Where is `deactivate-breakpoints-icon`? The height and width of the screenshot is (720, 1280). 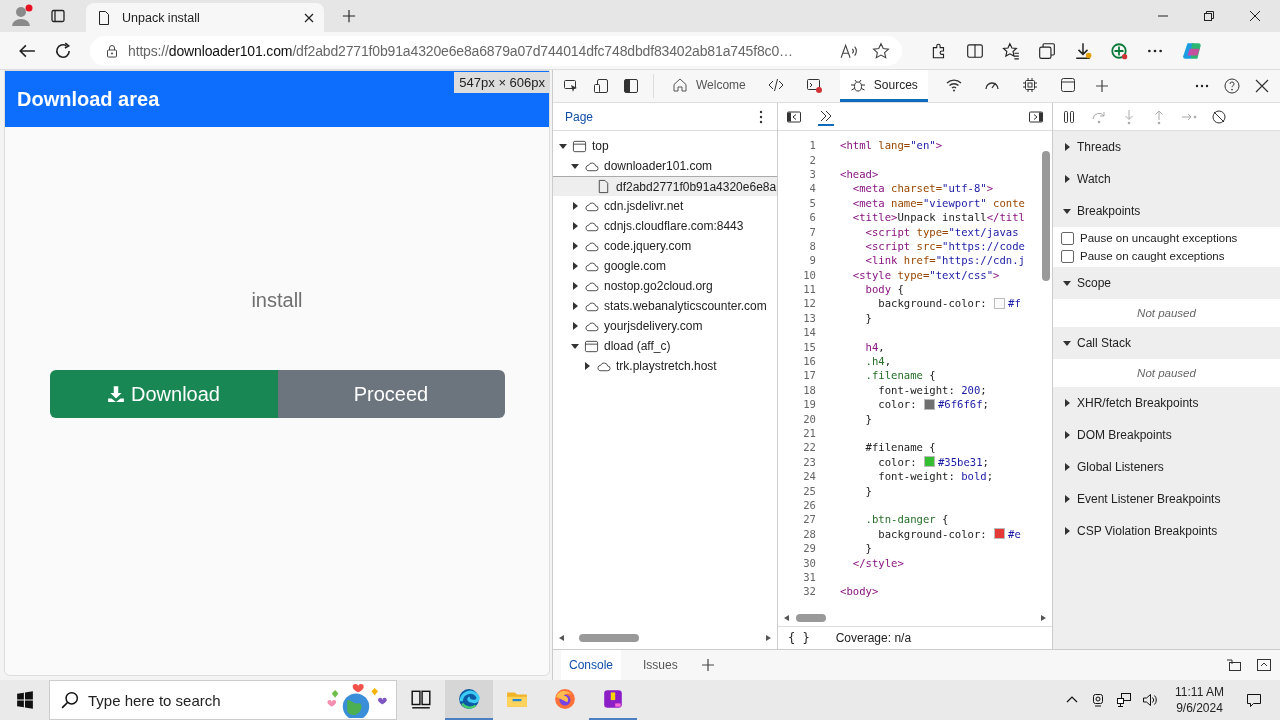 deactivate-breakpoints-icon is located at coordinates (1219, 116).